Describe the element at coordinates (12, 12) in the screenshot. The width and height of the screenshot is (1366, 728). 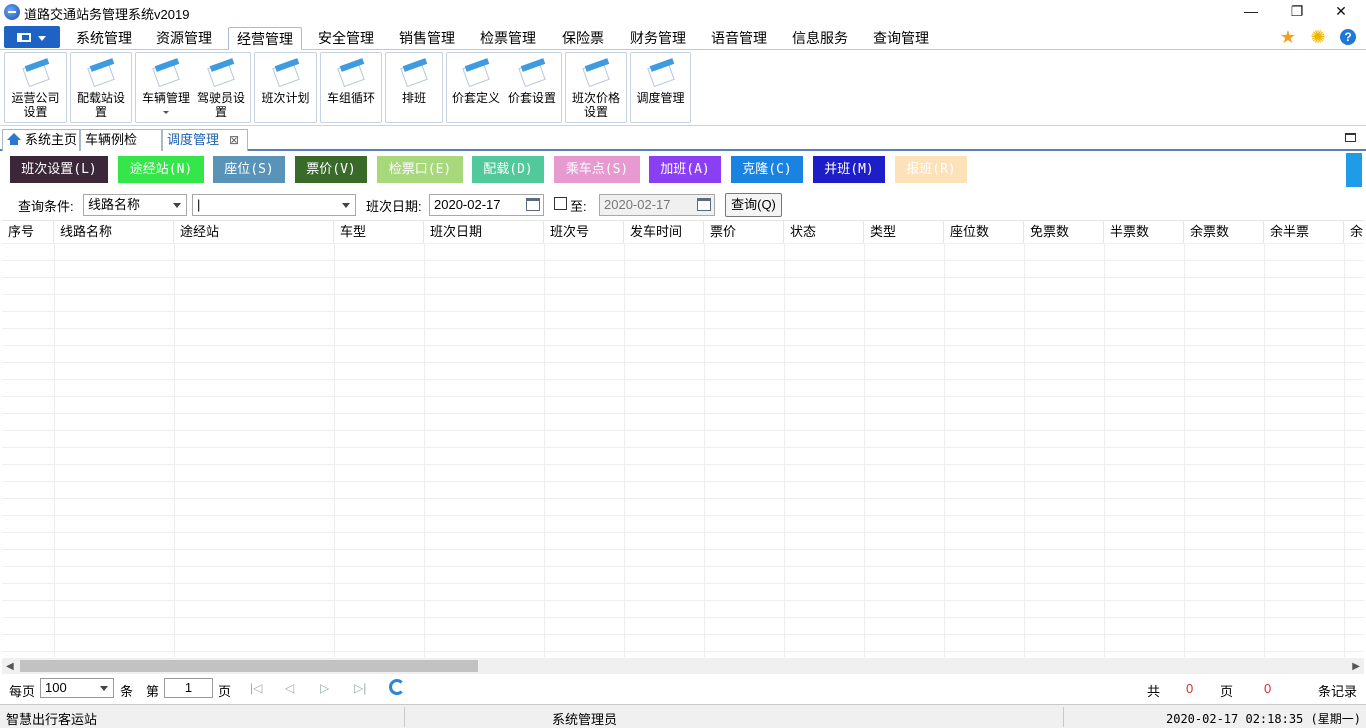
I see `app-logo-icon` at that location.